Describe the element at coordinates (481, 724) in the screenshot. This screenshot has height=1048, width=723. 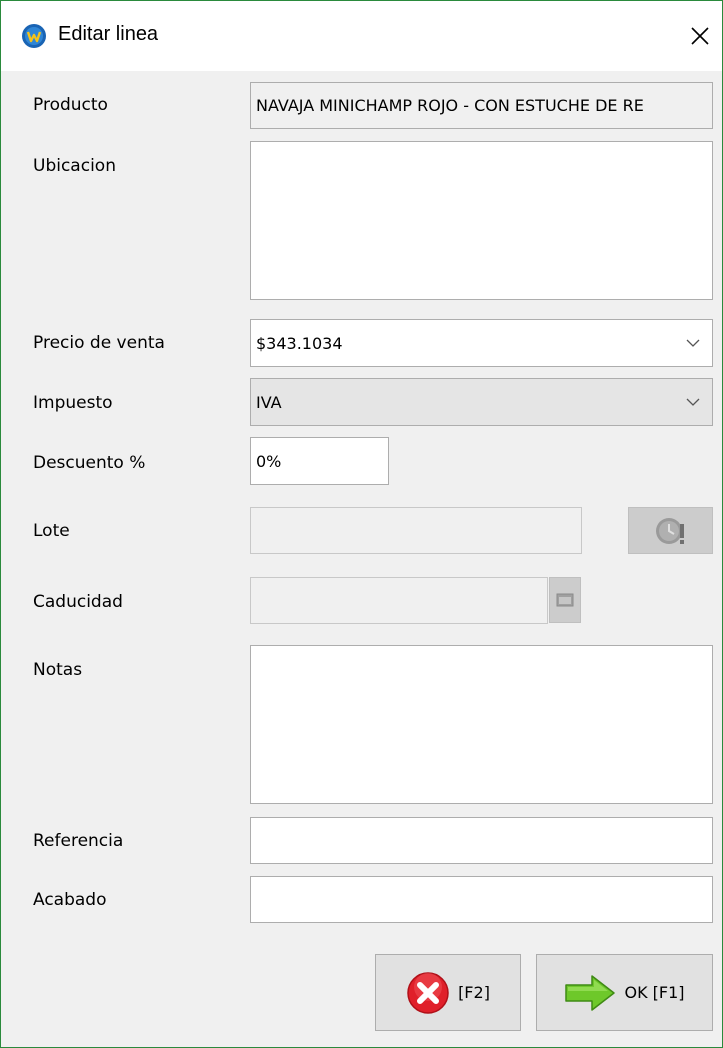
I see `notas-textarea` at that location.